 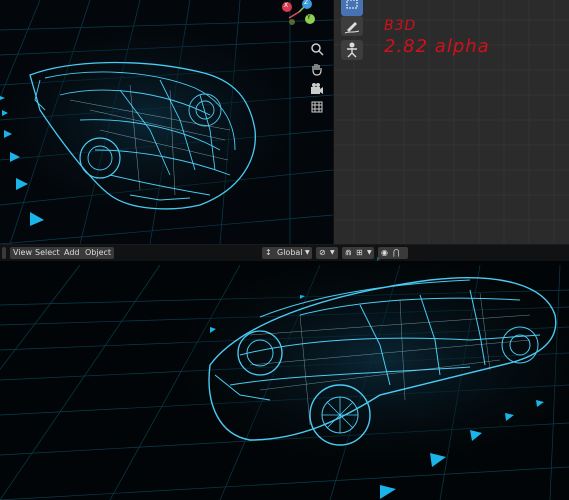 I want to click on orientation-icon: ↕, so click(x=268, y=252).